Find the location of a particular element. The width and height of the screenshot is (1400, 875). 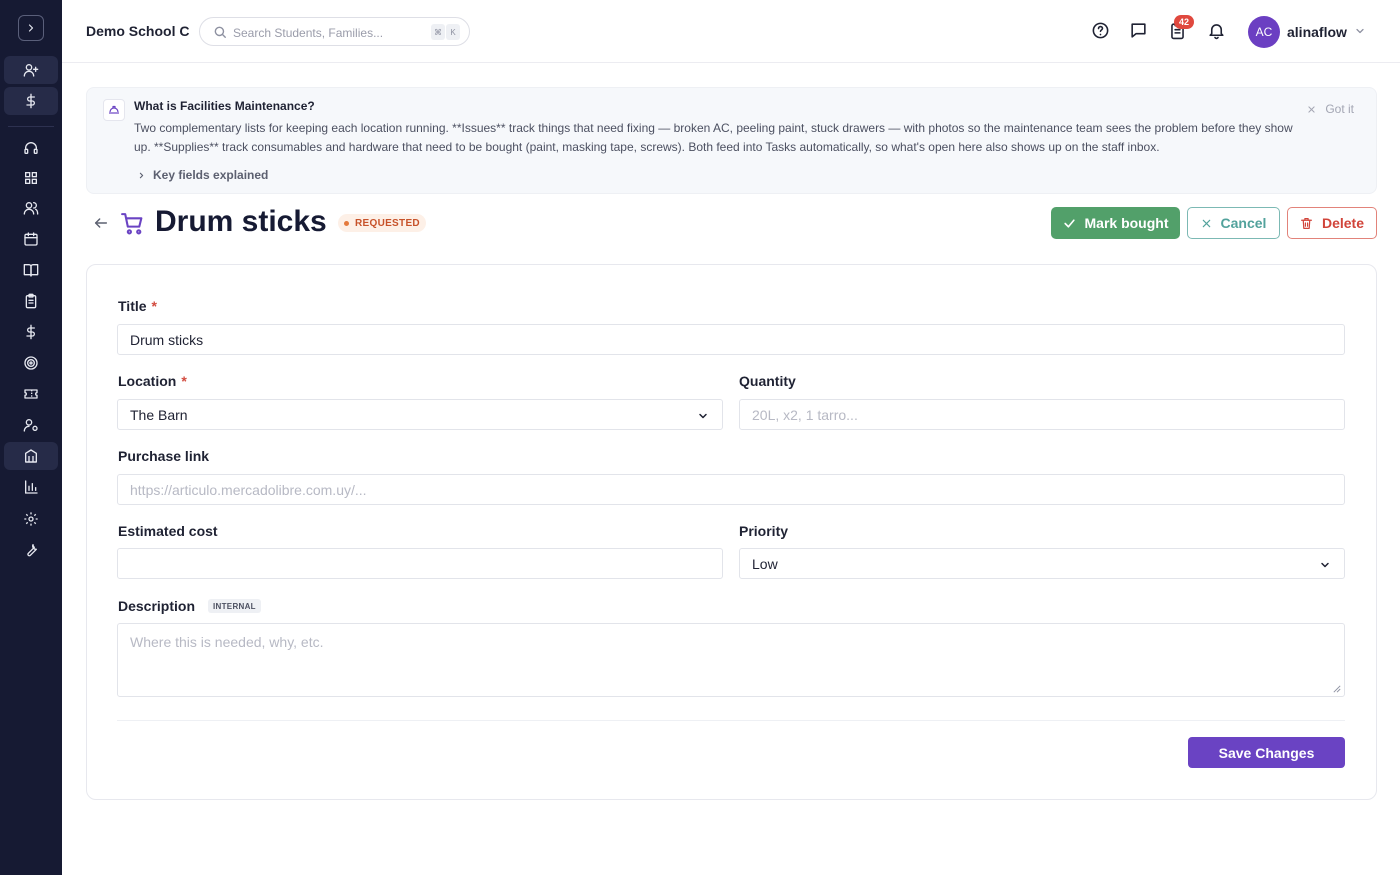

gear-icon is located at coordinates (31, 519).